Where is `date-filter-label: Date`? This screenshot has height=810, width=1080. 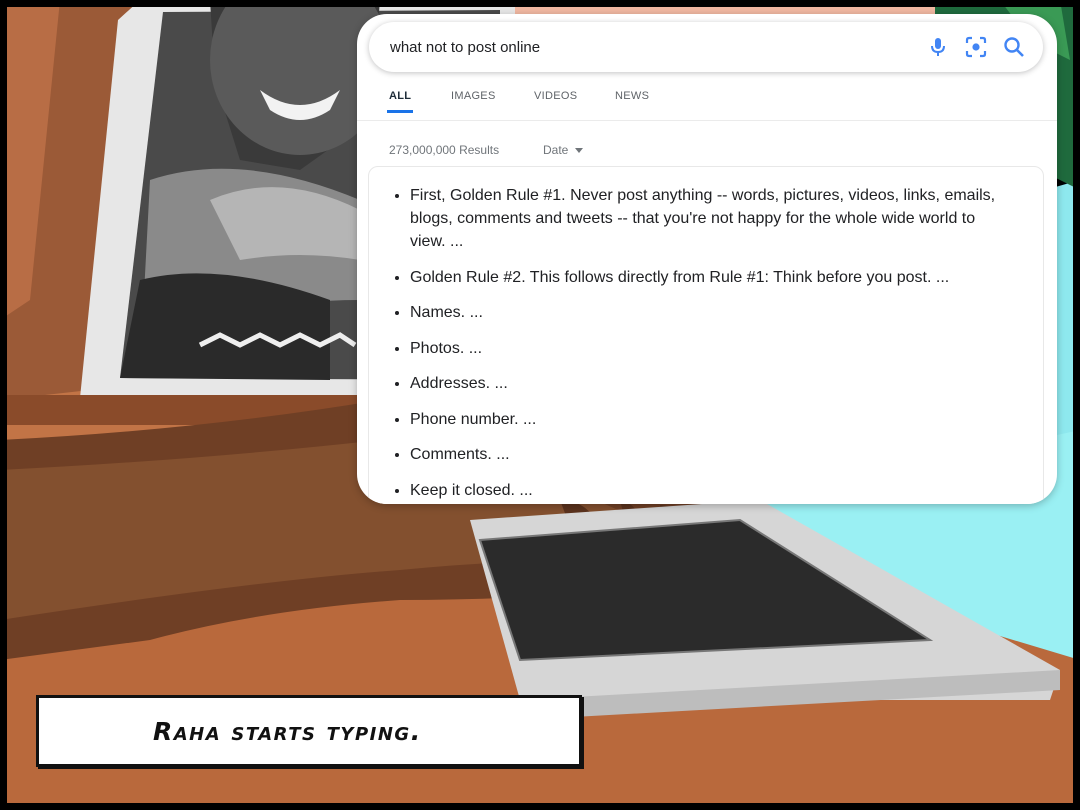 date-filter-label: Date is located at coordinates (556, 150).